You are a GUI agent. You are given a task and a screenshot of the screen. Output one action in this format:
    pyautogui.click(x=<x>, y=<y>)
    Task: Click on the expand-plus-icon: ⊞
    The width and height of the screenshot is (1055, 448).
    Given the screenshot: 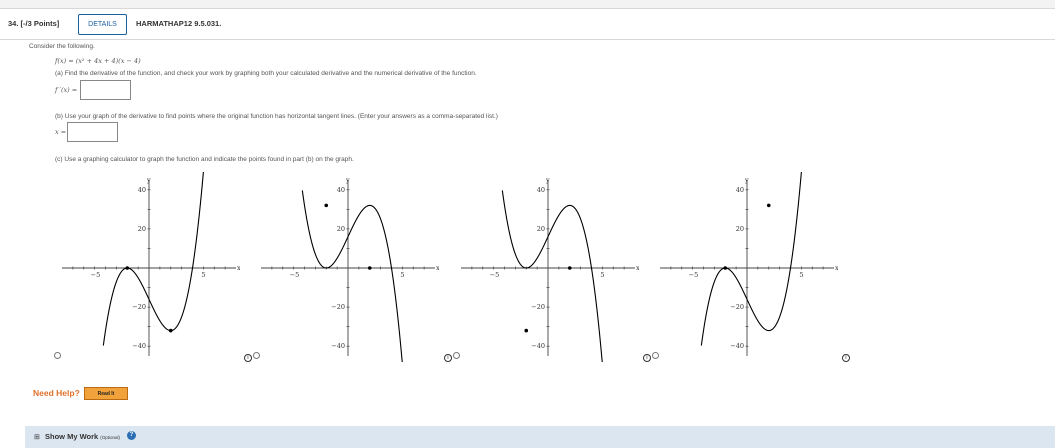 What is the action you would take?
    pyautogui.click(x=37, y=437)
    